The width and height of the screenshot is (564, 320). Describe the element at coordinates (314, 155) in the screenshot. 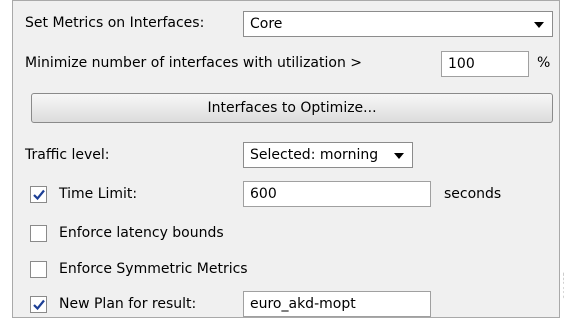

I see `traffic-level-value: Selected: morning` at that location.